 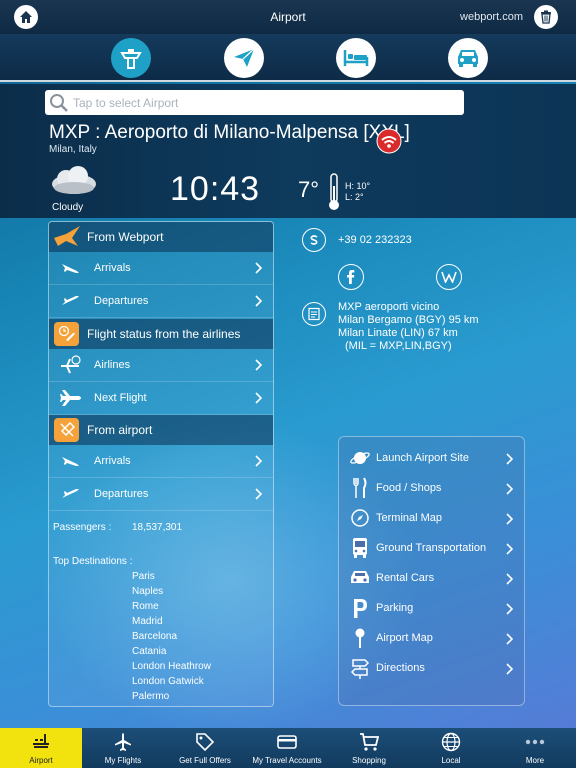 I want to click on next-flight-row: Next Flight, so click(x=161, y=398).